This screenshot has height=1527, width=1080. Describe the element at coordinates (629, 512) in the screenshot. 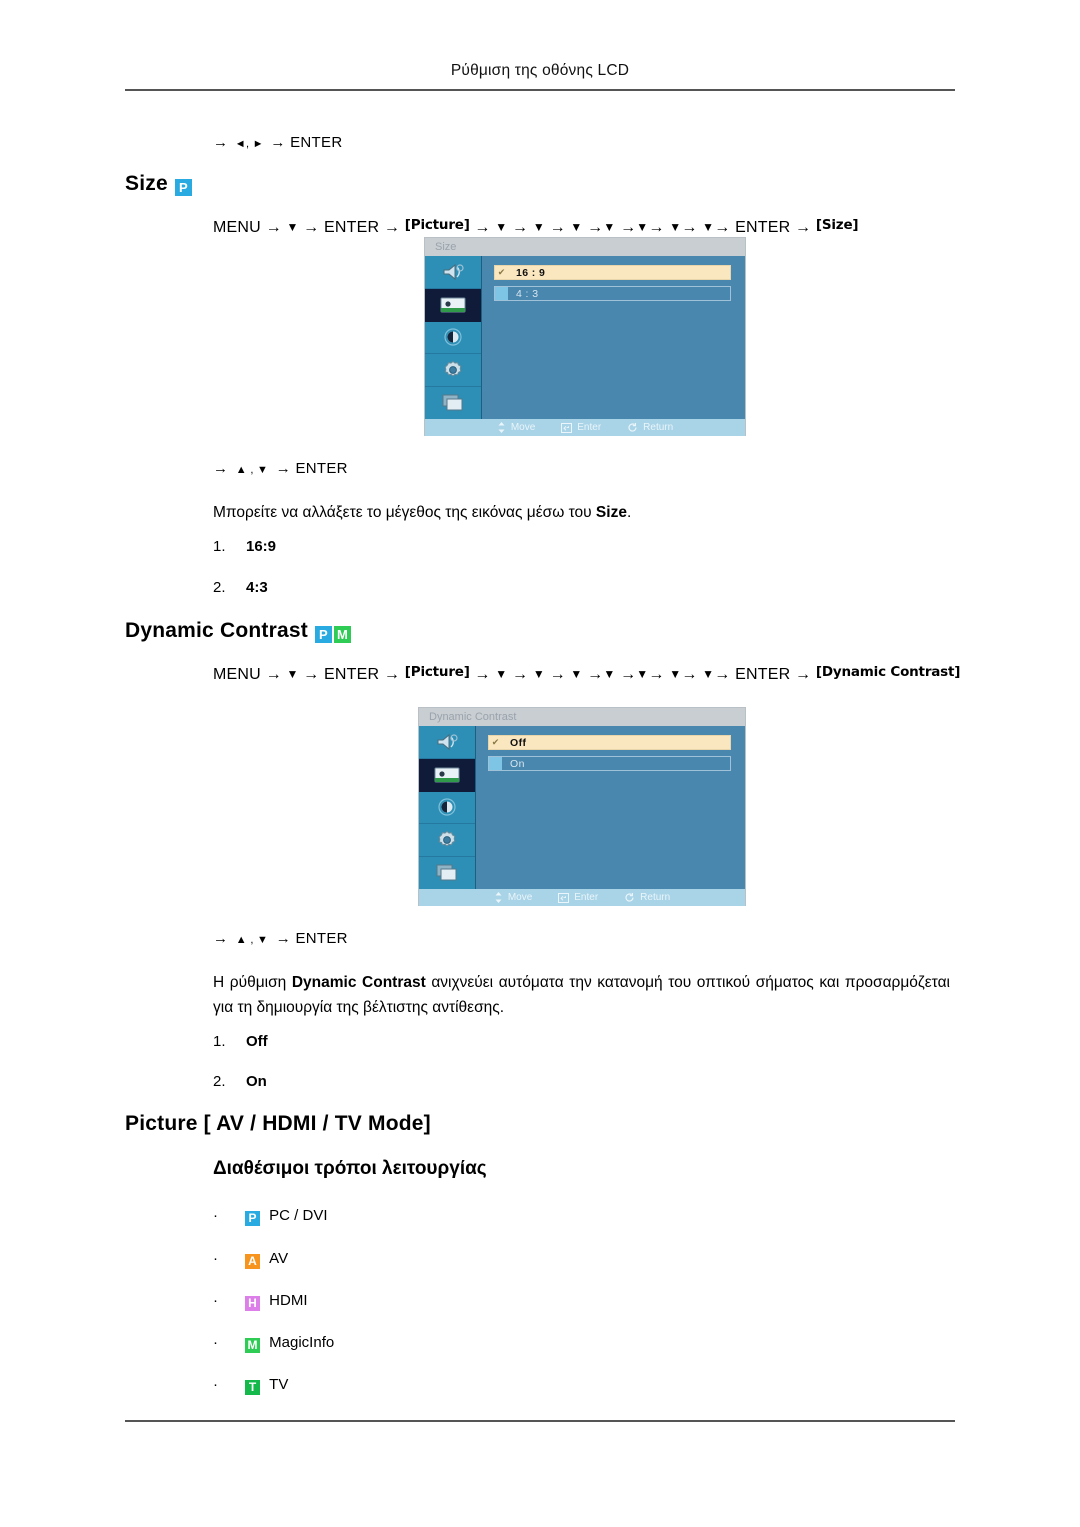

I see `description-post: .` at that location.